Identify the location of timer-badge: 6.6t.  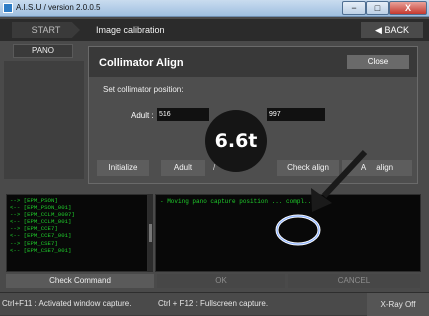
(236, 141).